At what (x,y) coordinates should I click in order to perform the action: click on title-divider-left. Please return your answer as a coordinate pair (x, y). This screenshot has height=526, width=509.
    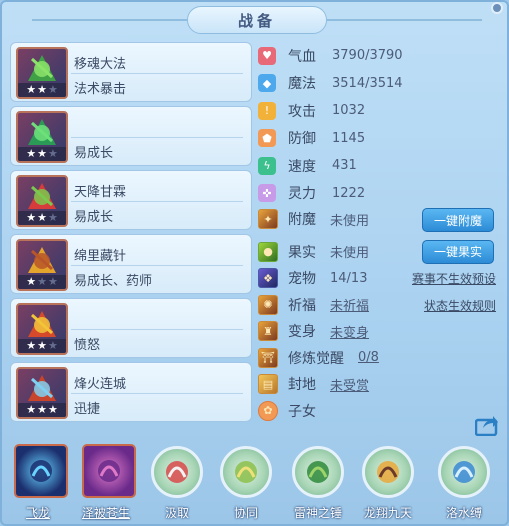
    Looking at the image, I should click on (109, 20).